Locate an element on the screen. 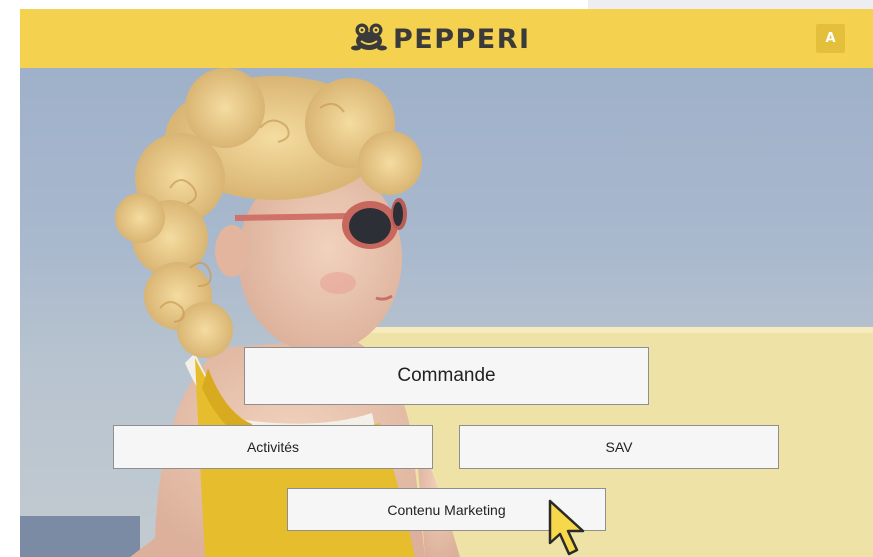 The height and width of the screenshot is (557, 873). header-bar: PEPPERI A is located at coordinates (446, 38).